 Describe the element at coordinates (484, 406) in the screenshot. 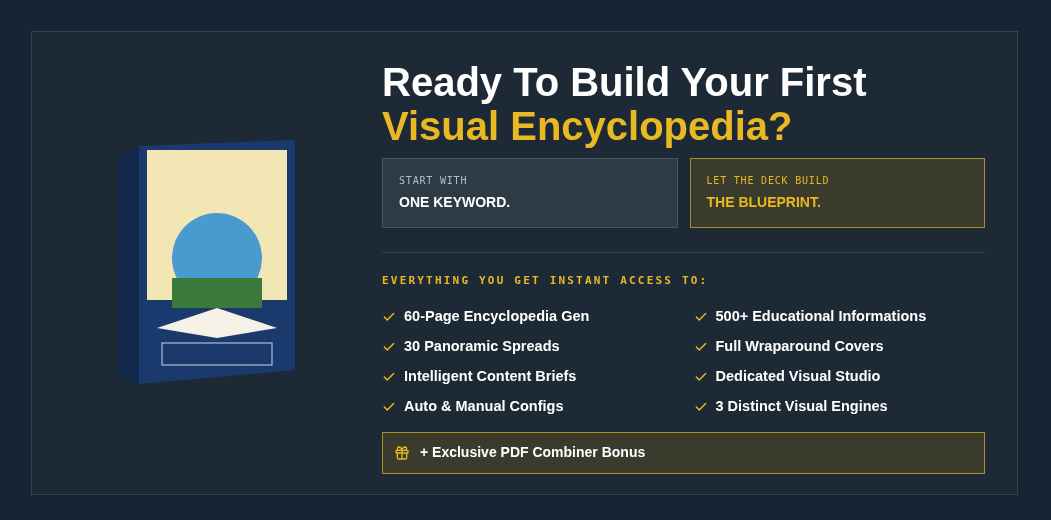

I see `feature-text: Auto & Manual Configs` at that location.